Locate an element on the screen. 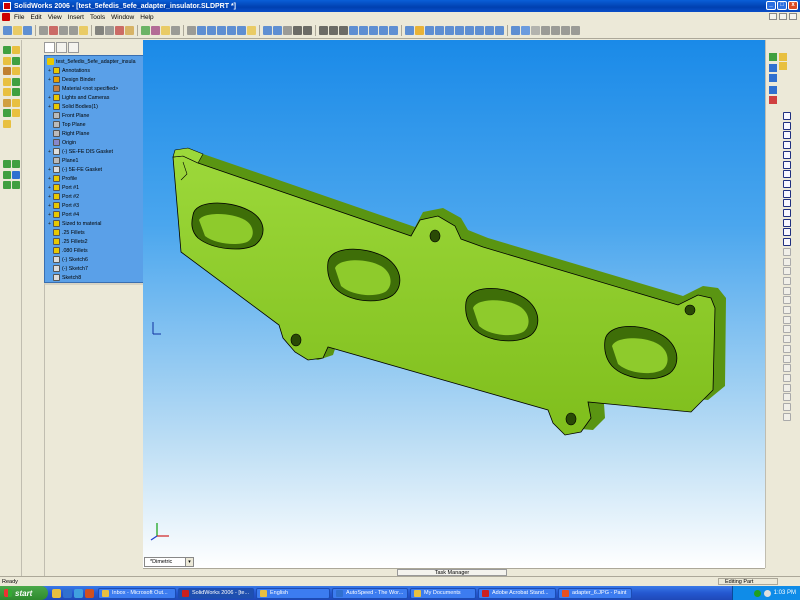  doc-minimize-button is located at coordinates (773, 16).